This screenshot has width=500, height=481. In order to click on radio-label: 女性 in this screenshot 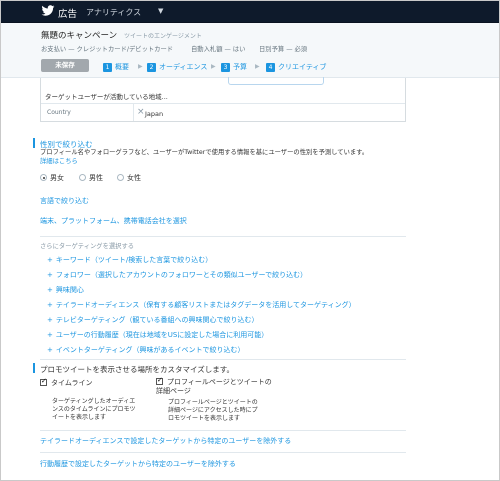, I will do `click(134, 178)`.